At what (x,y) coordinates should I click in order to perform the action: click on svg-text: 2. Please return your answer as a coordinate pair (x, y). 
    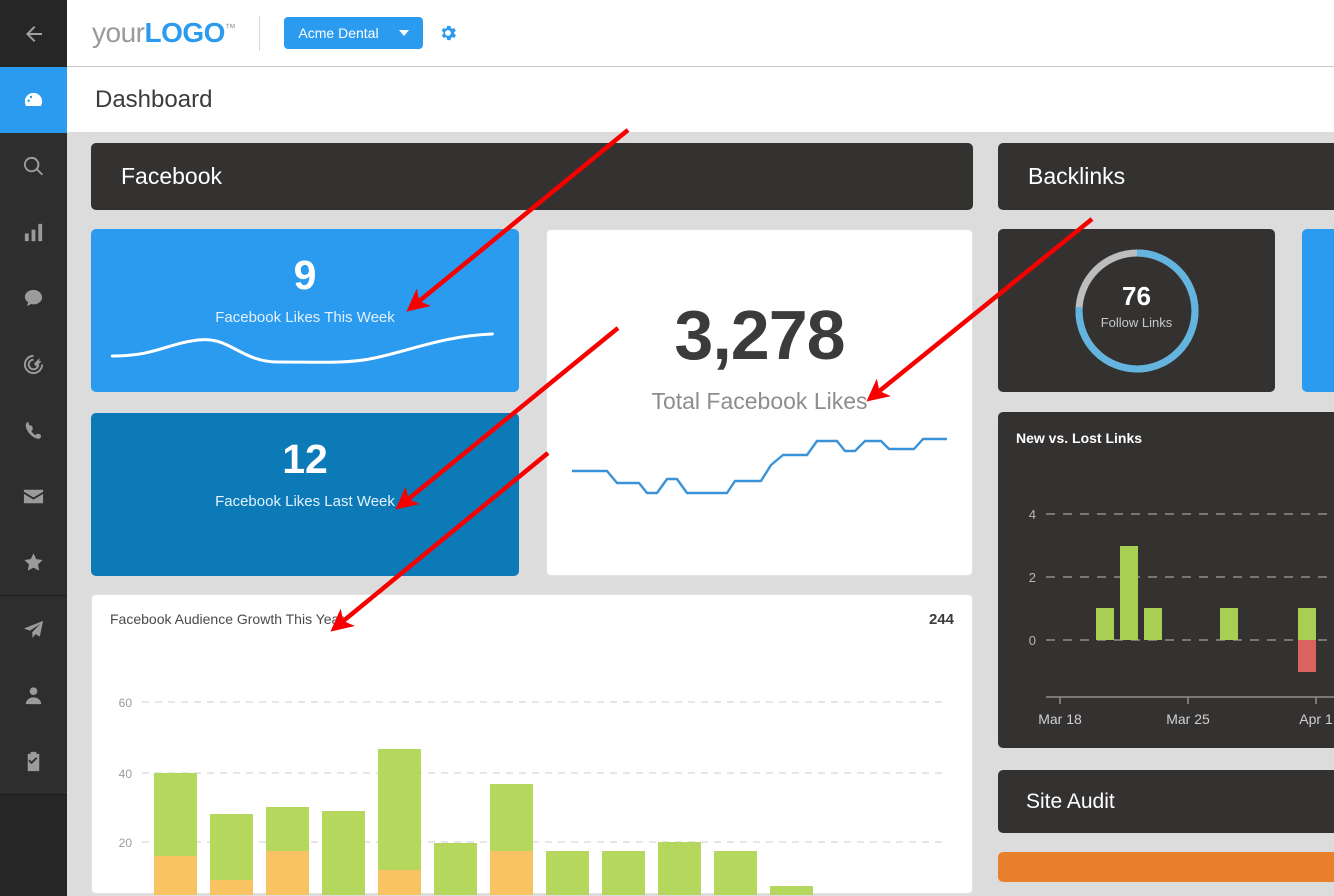
    Looking at the image, I should click on (1032, 577).